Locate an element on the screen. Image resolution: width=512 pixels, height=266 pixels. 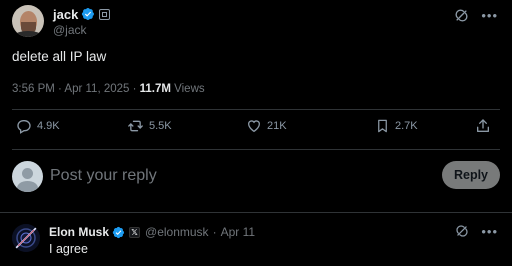
share-action is located at coordinates (485, 126).